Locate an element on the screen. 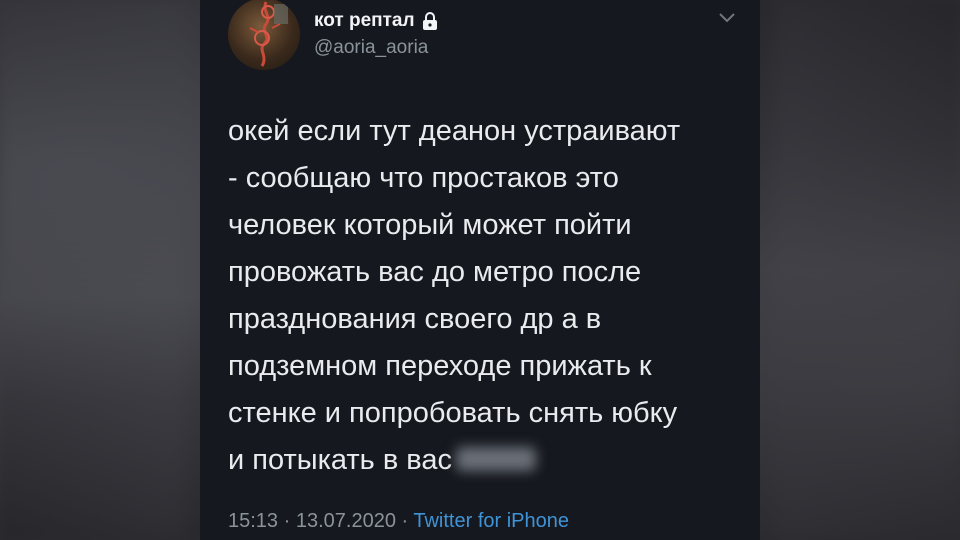  tweet-meta: 15:13 · 13.07.2020 · Twitter for iPhone is located at coordinates (398, 521).